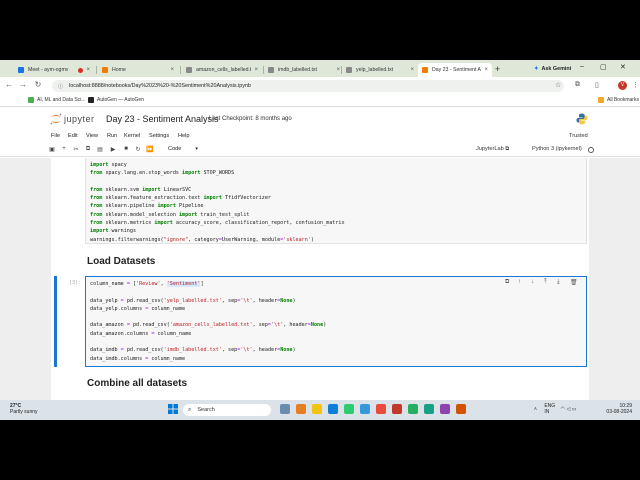 The image size is (640, 480). I want to click on all-bookmarks: All Bookmarks, so click(618, 100).